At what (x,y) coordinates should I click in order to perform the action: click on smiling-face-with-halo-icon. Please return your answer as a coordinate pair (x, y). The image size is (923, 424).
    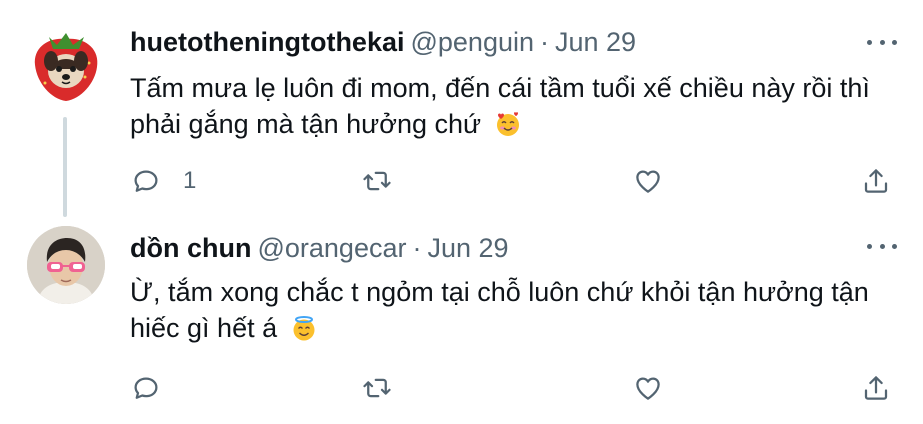
    Looking at the image, I should click on (304, 328).